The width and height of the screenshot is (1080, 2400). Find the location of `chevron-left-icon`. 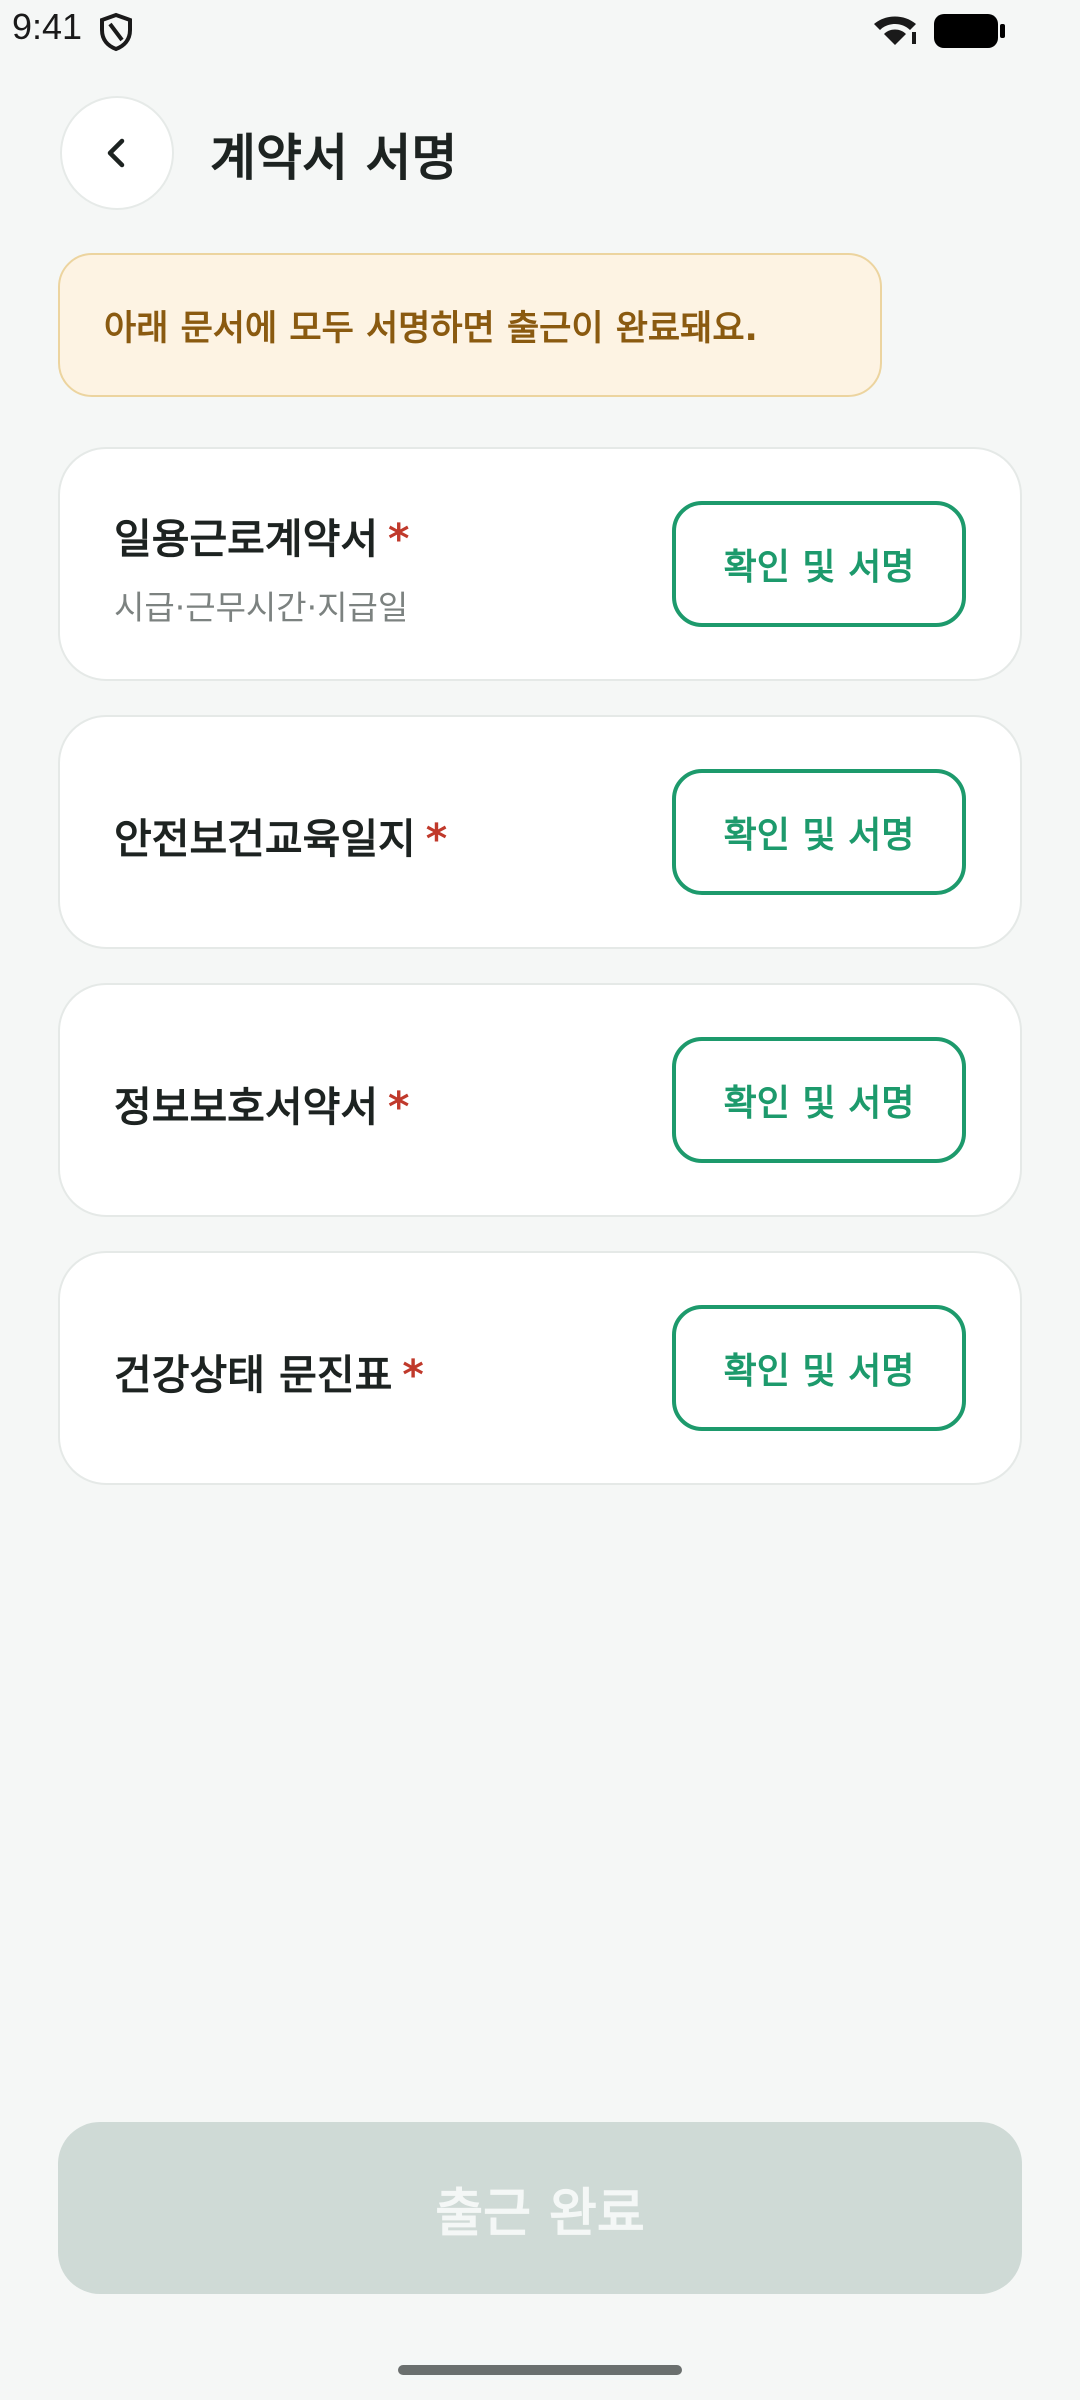

chevron-left-icon is located at coordinates (116, 153).